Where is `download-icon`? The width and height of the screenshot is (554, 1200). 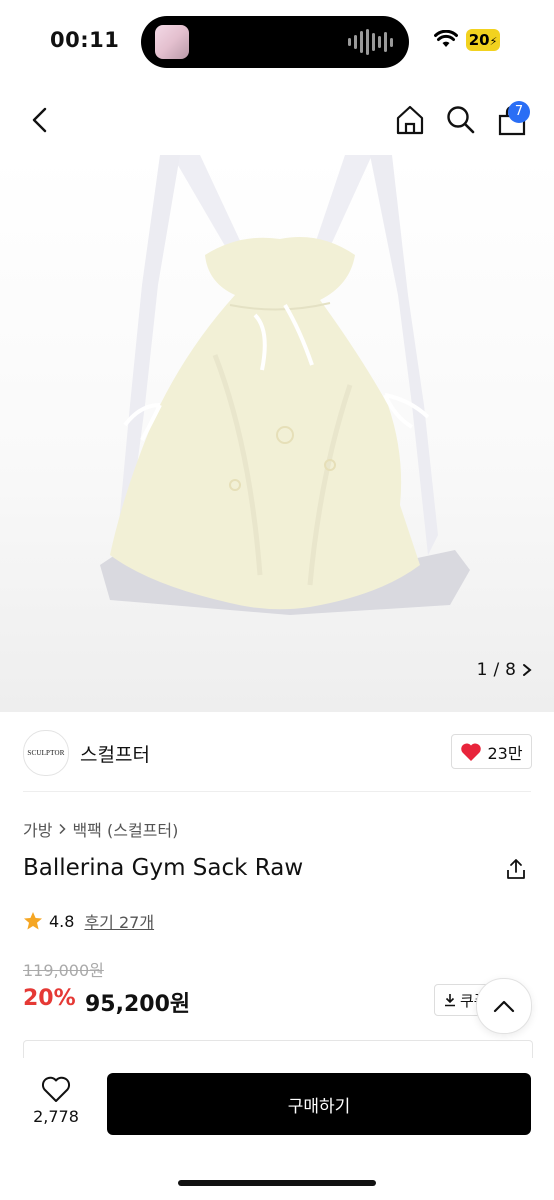
download-icon is located at coordinates (450, 1000).